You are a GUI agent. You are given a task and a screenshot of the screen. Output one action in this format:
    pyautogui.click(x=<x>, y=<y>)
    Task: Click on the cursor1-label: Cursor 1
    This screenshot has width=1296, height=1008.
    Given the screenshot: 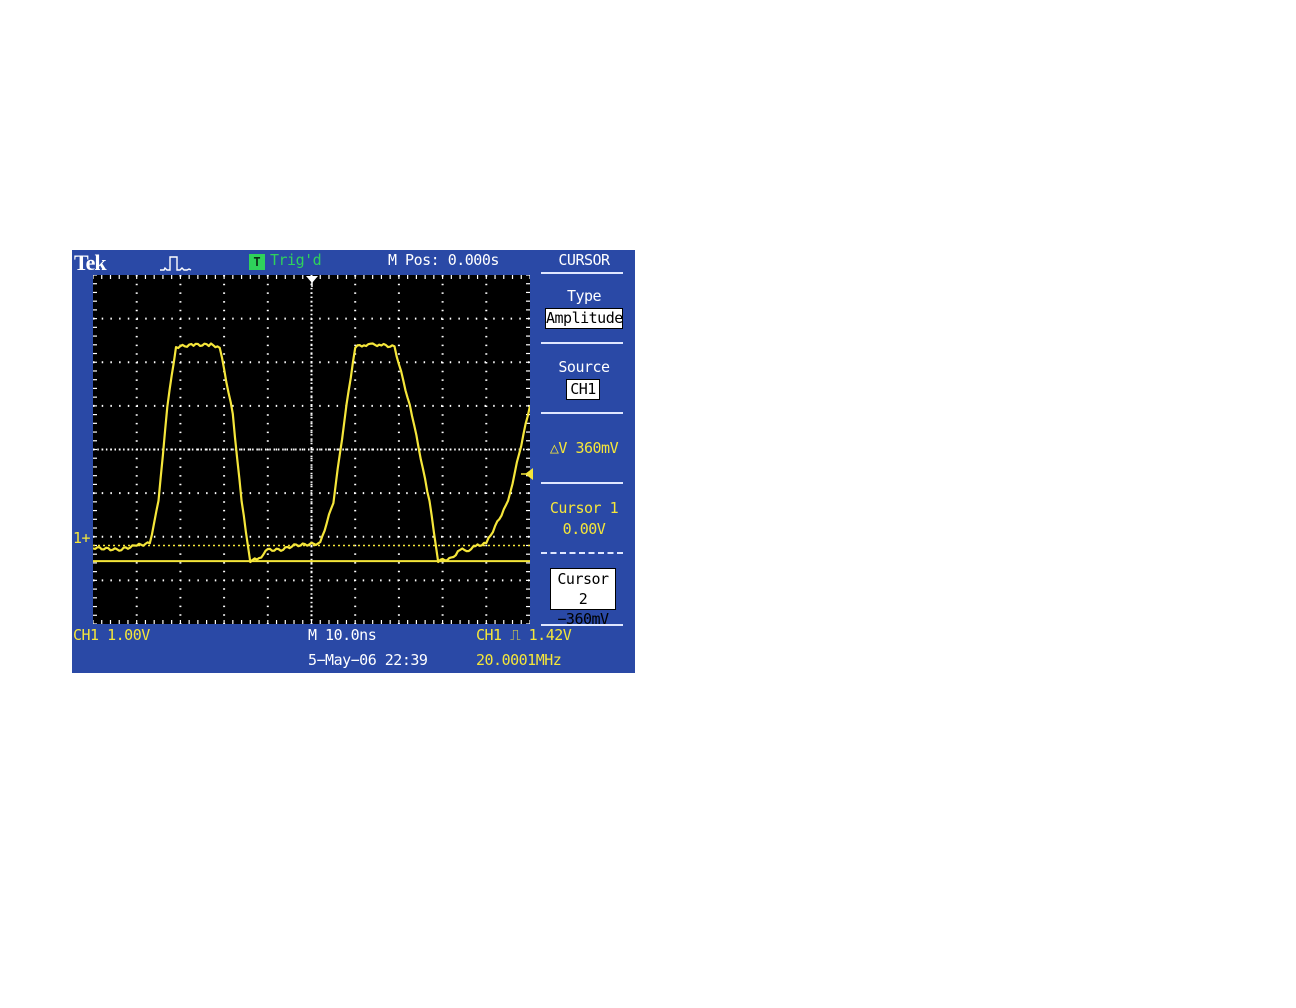 What is the action you would take?
    pyautogui.click(x=584, y=508)
    